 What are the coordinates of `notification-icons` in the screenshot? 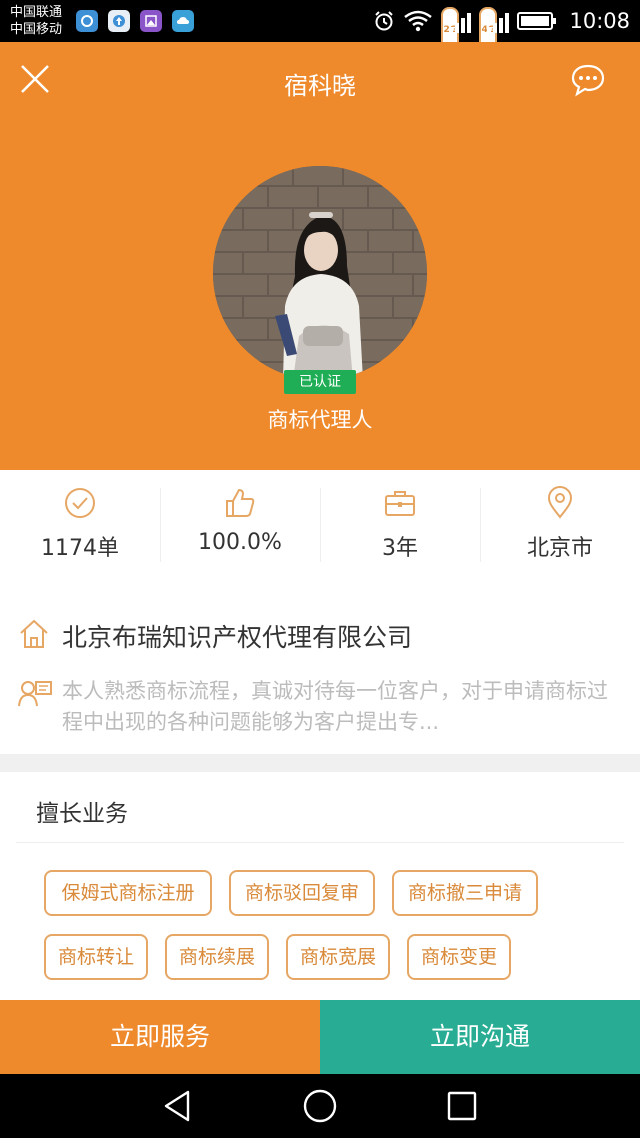 It's located at (135, 21).